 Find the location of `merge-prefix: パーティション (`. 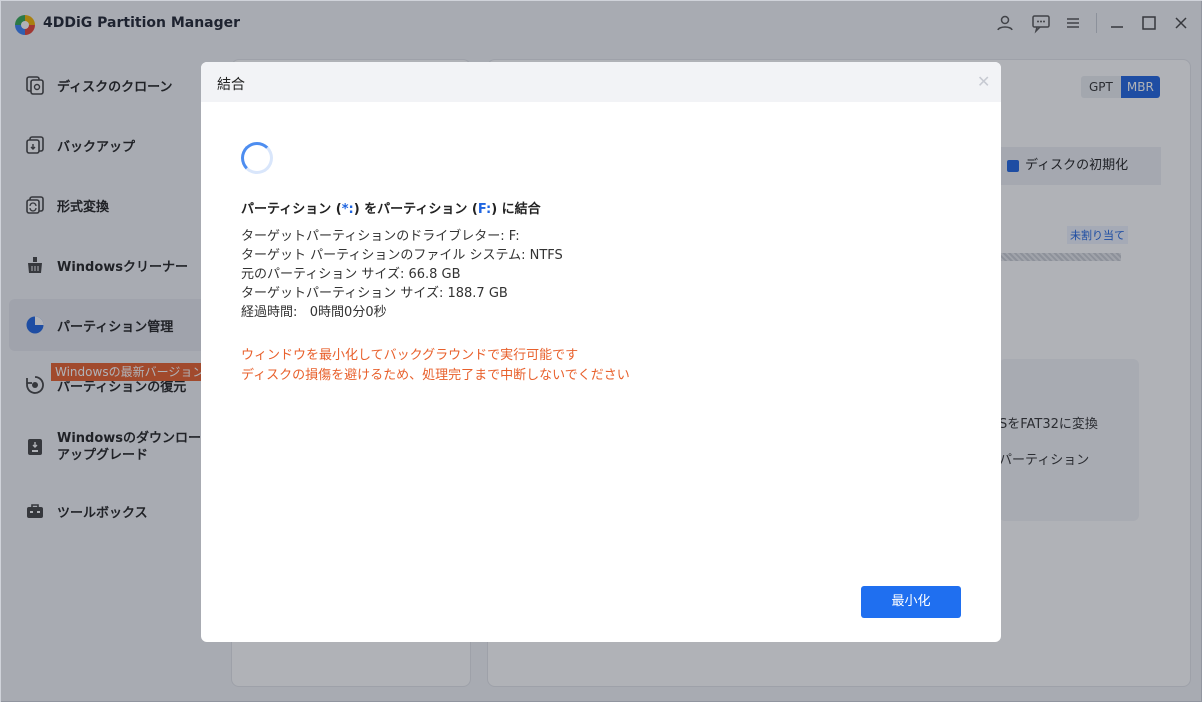

merge-prefix: パーティション ( is located at coordinates (291, 209).